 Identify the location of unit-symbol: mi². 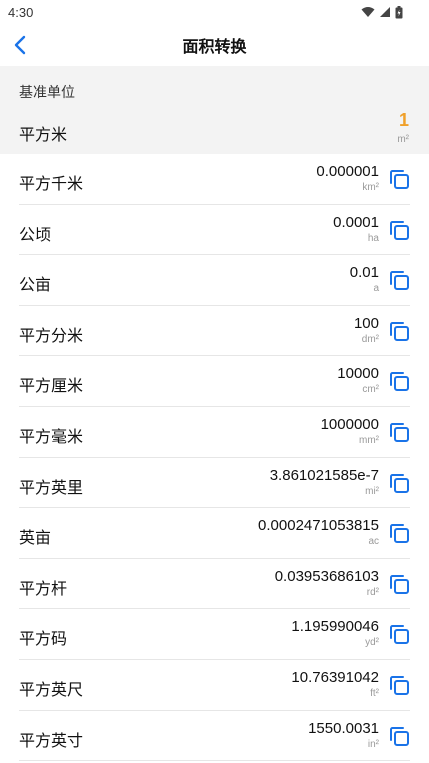
(372, 491).